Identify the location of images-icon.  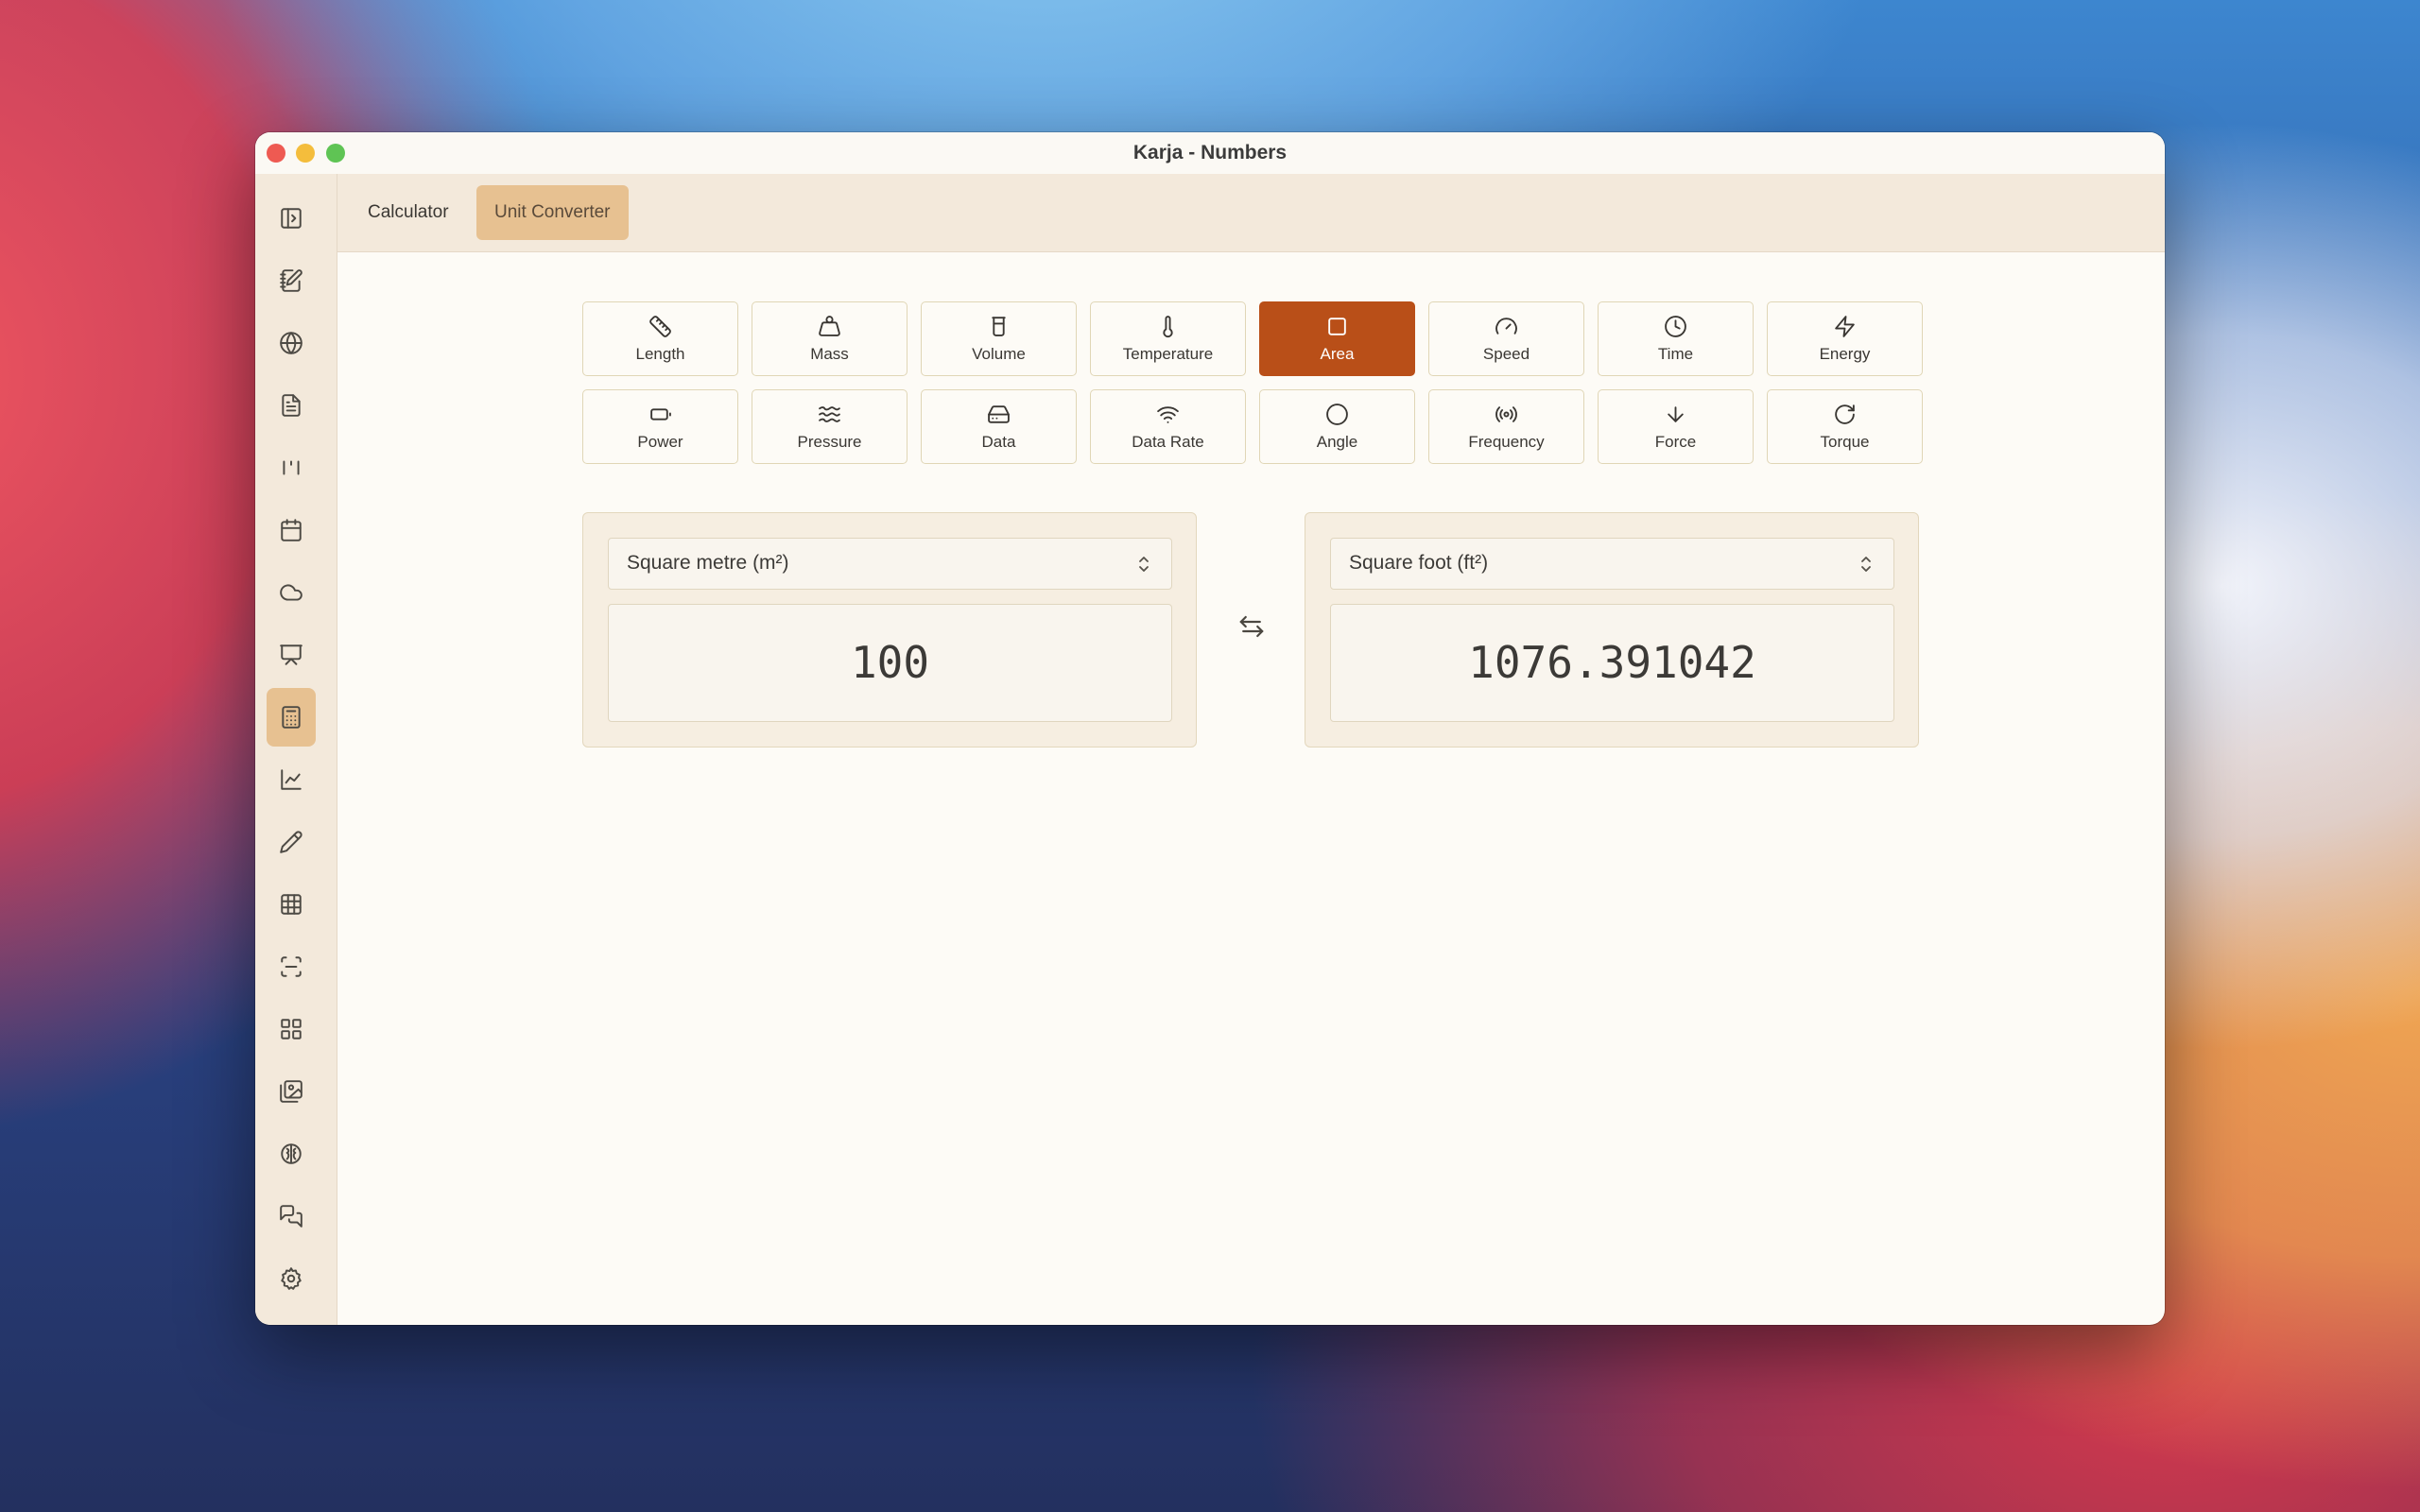
(291, 1091).